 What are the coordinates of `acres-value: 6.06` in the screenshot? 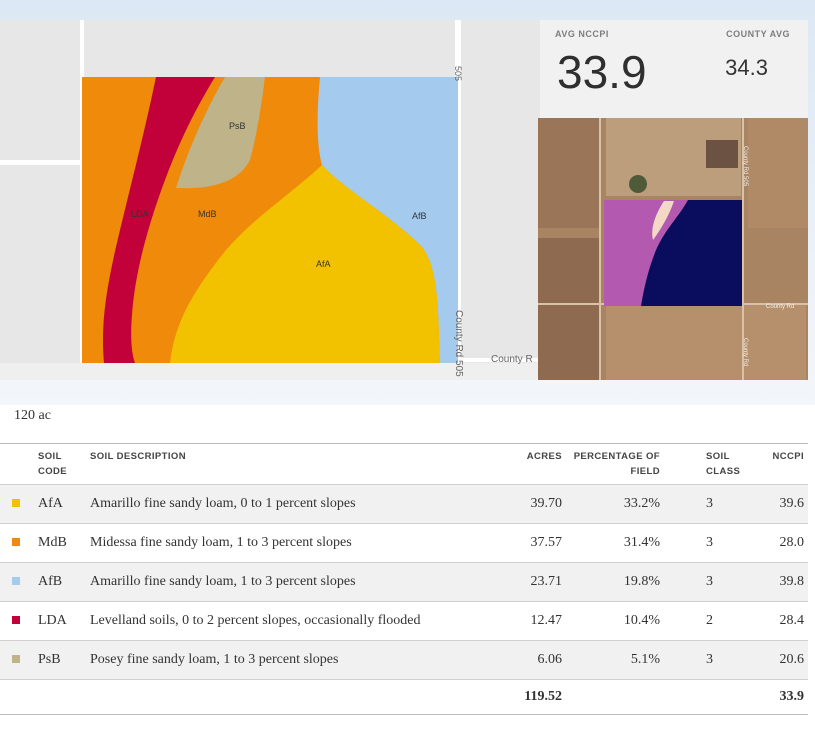 It's located at (537, 660).